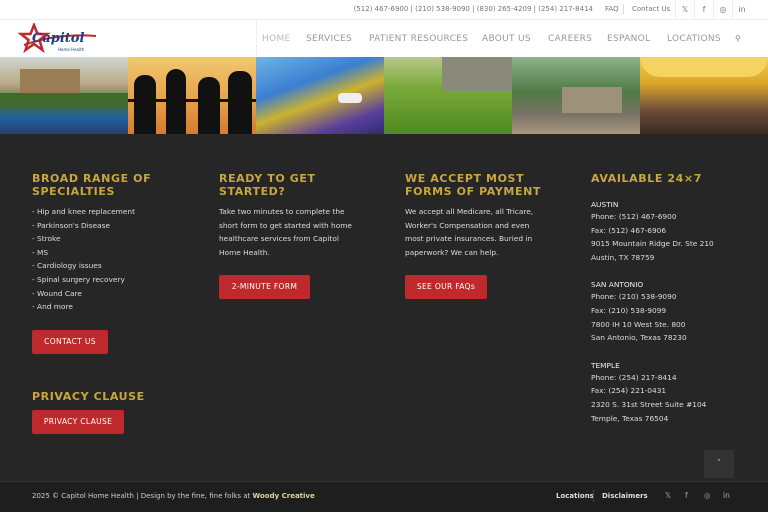  What do you see at coordinates (83, 211) in the screenshot?
I see `list-item: - Hip and knee replacement` at bounding box center [83, 211].